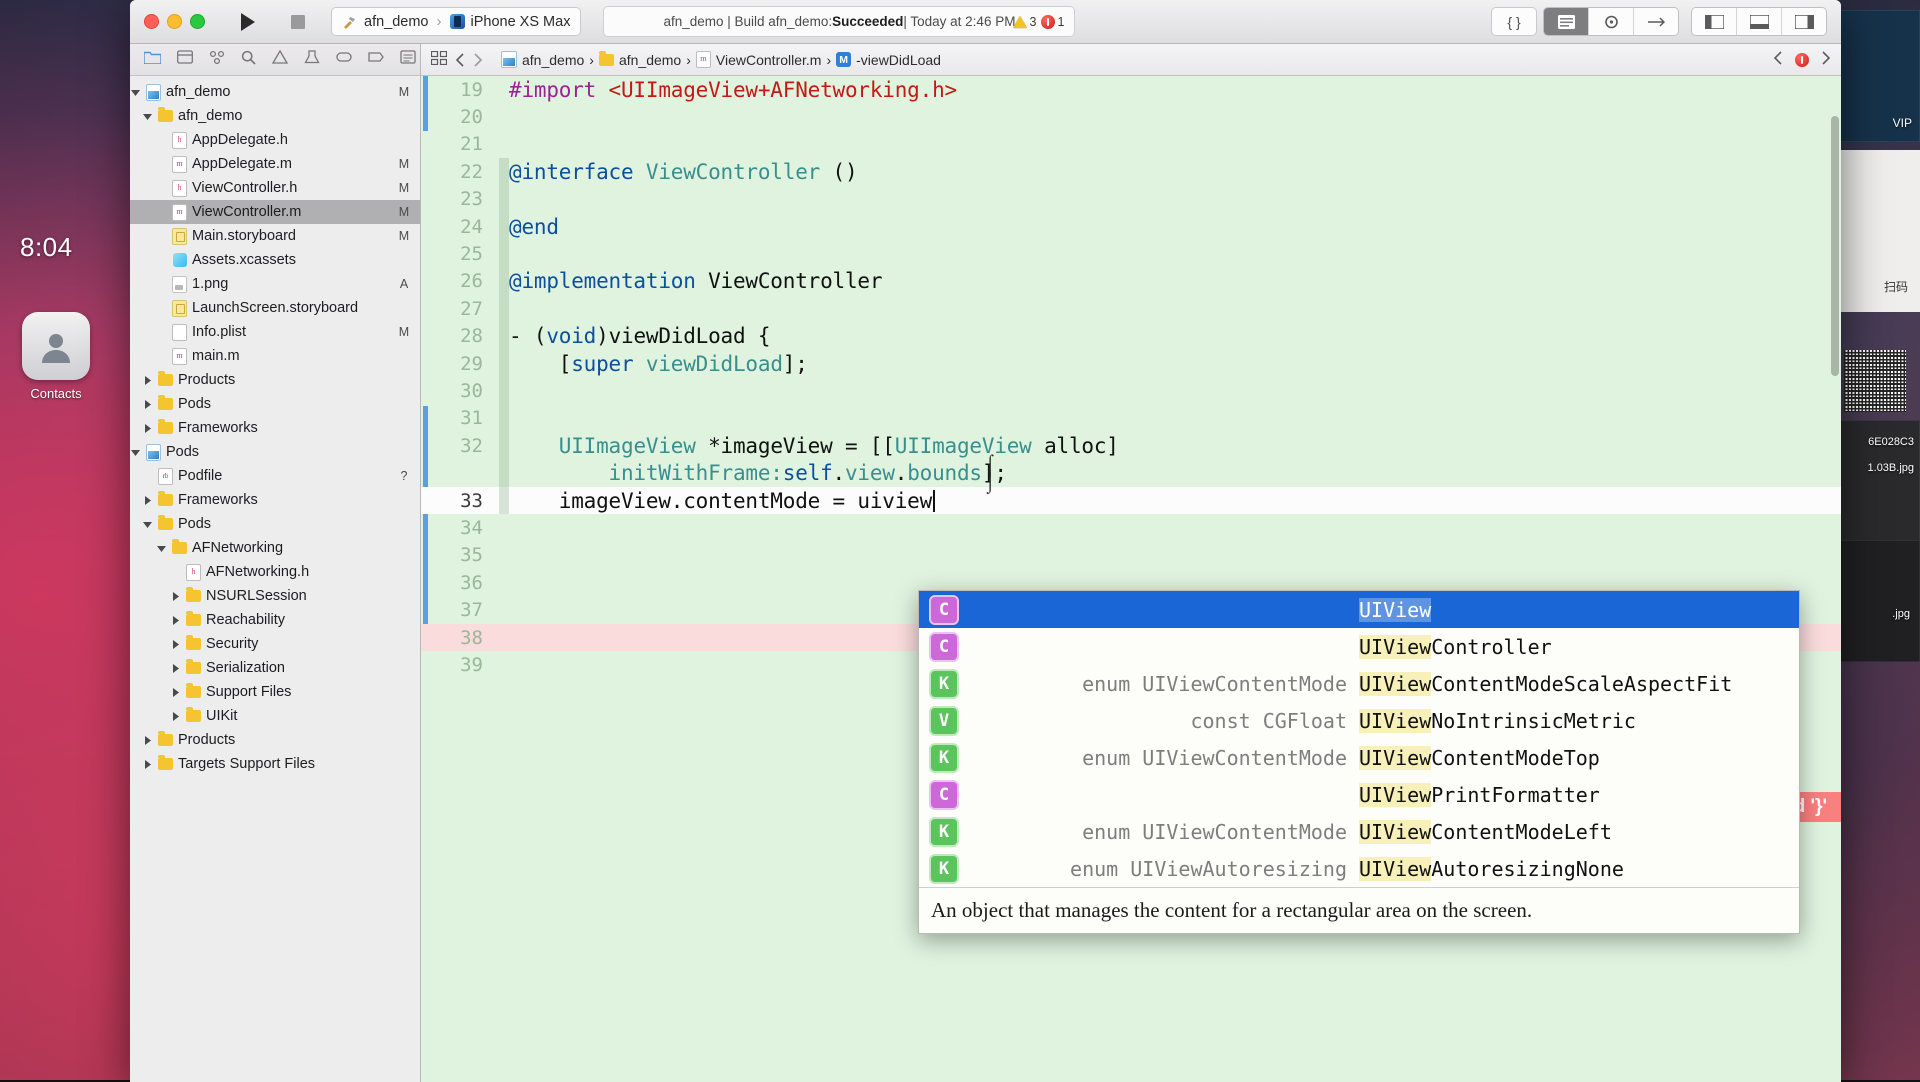 This screenshot has height=1082, width=1920. Describe the element at coordinates (275, 596) in the screenshot. I see `navigator-item-nsurlsession: NSURLSession` at that location.